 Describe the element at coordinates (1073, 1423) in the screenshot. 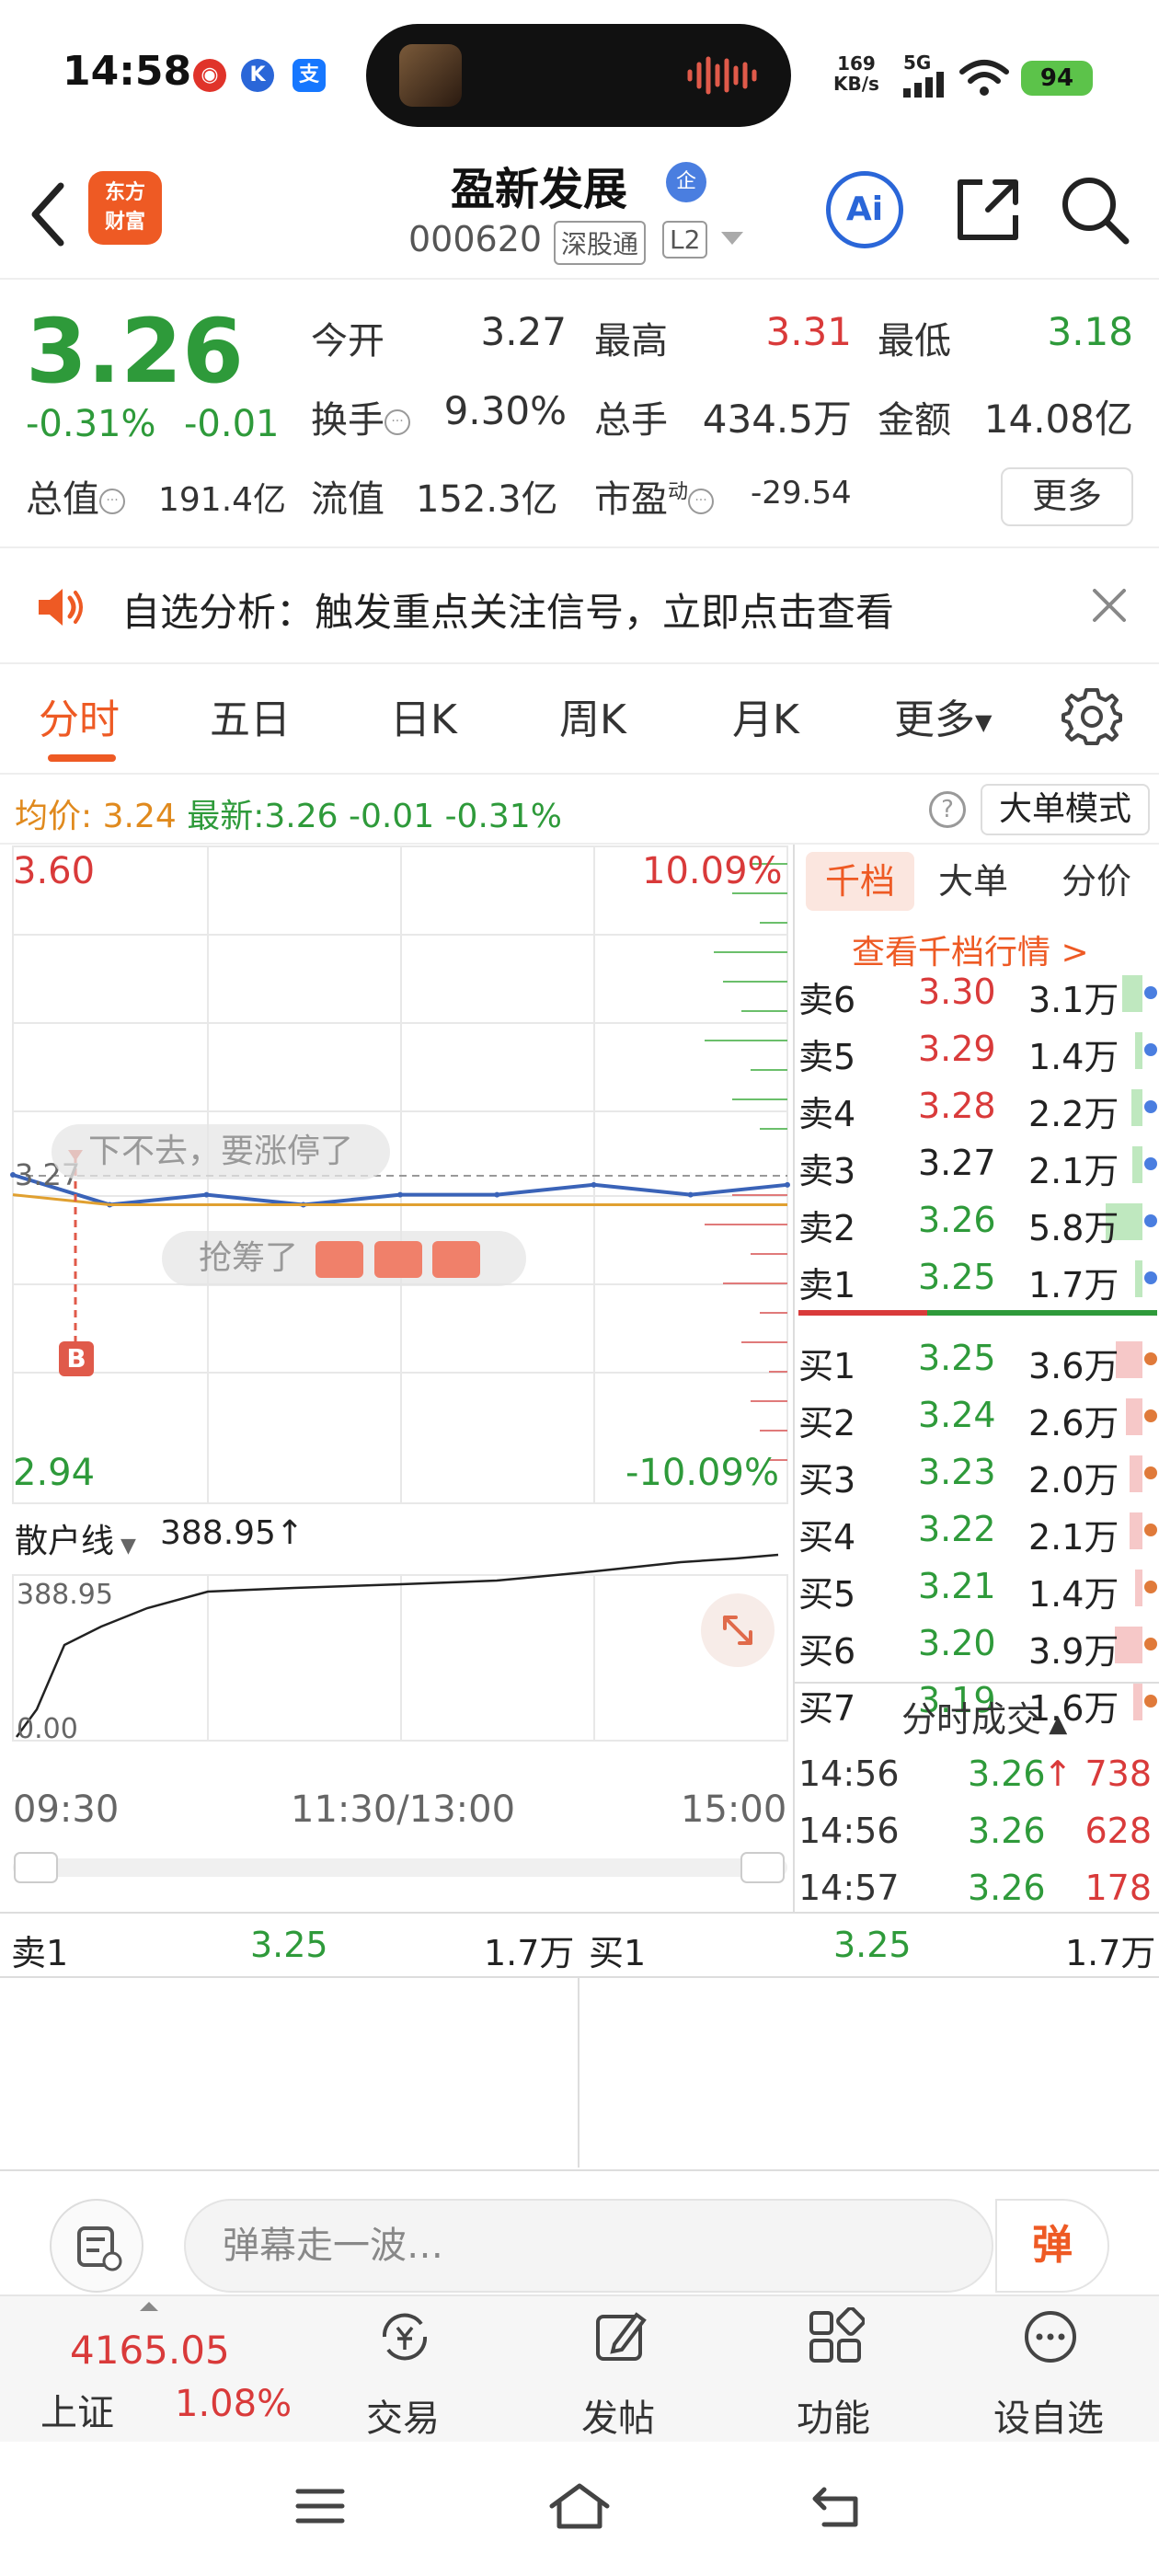

I see `level-volume: 2.6万` at that location.